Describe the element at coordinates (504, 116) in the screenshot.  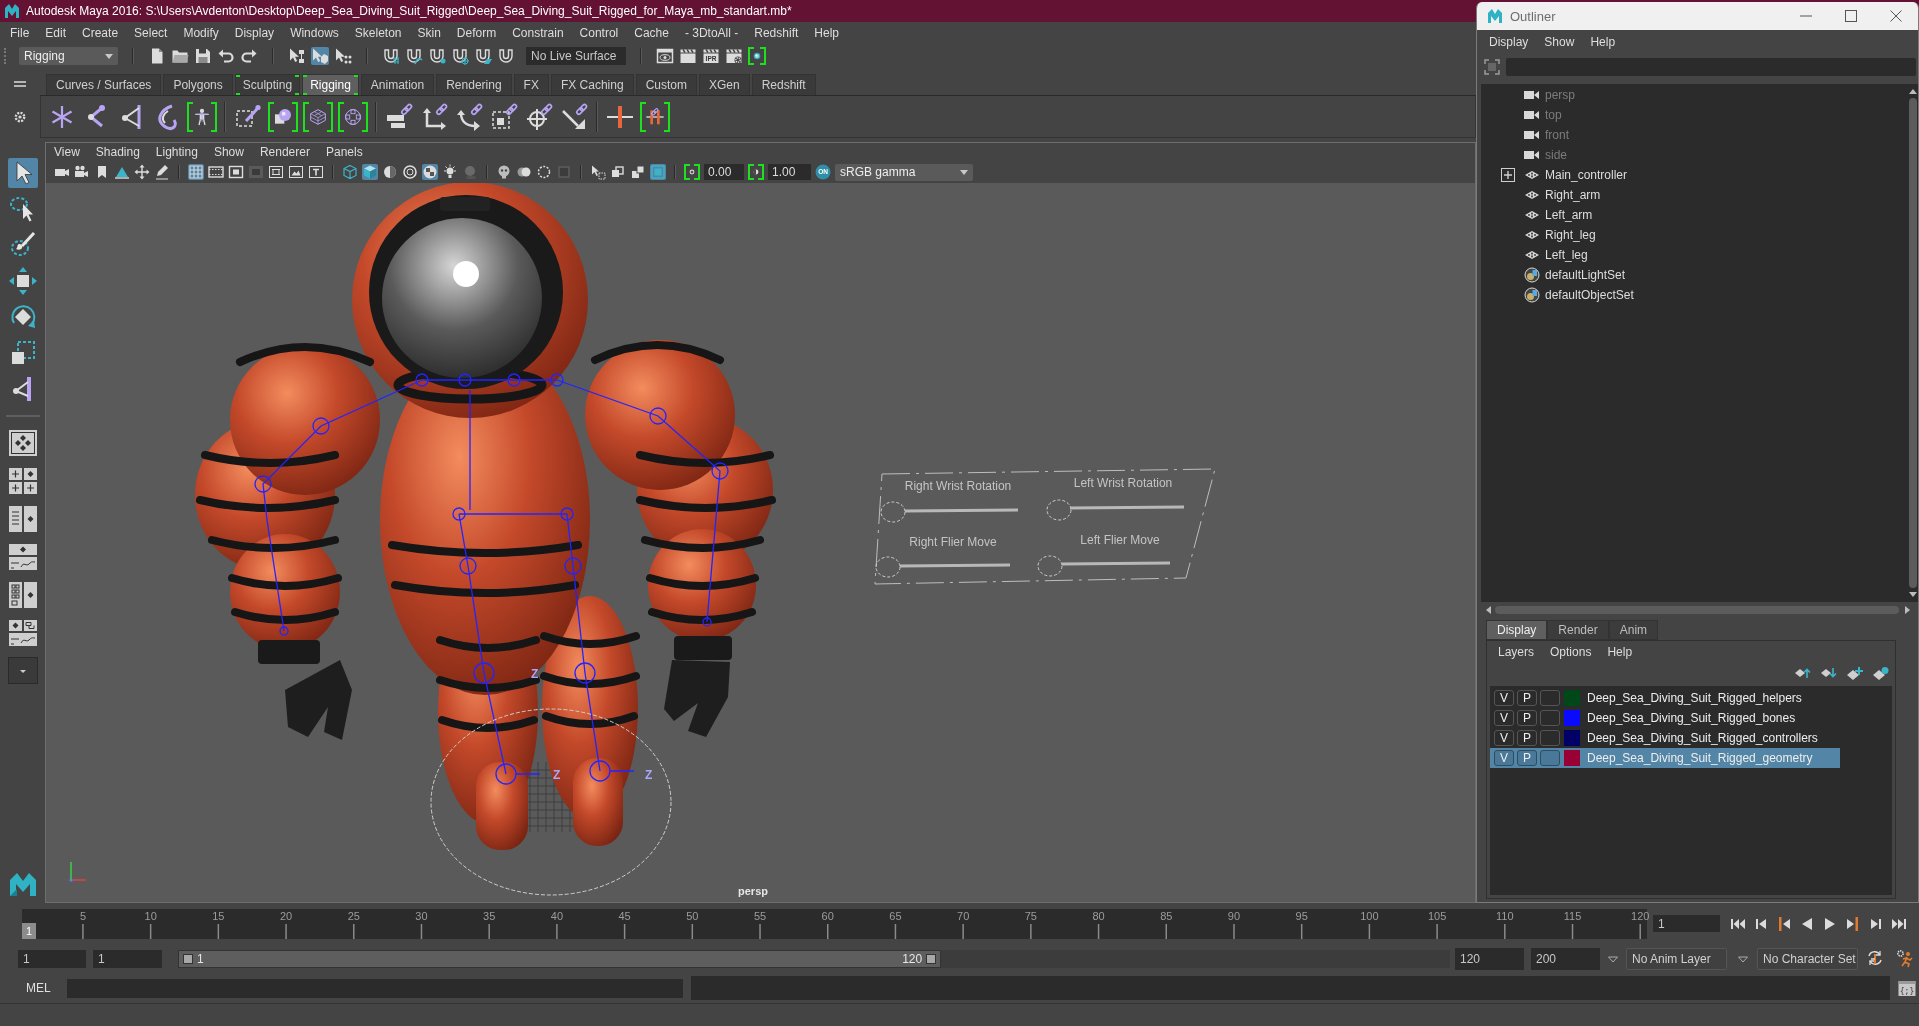
I see `dashed-square-link-icon` at that location.